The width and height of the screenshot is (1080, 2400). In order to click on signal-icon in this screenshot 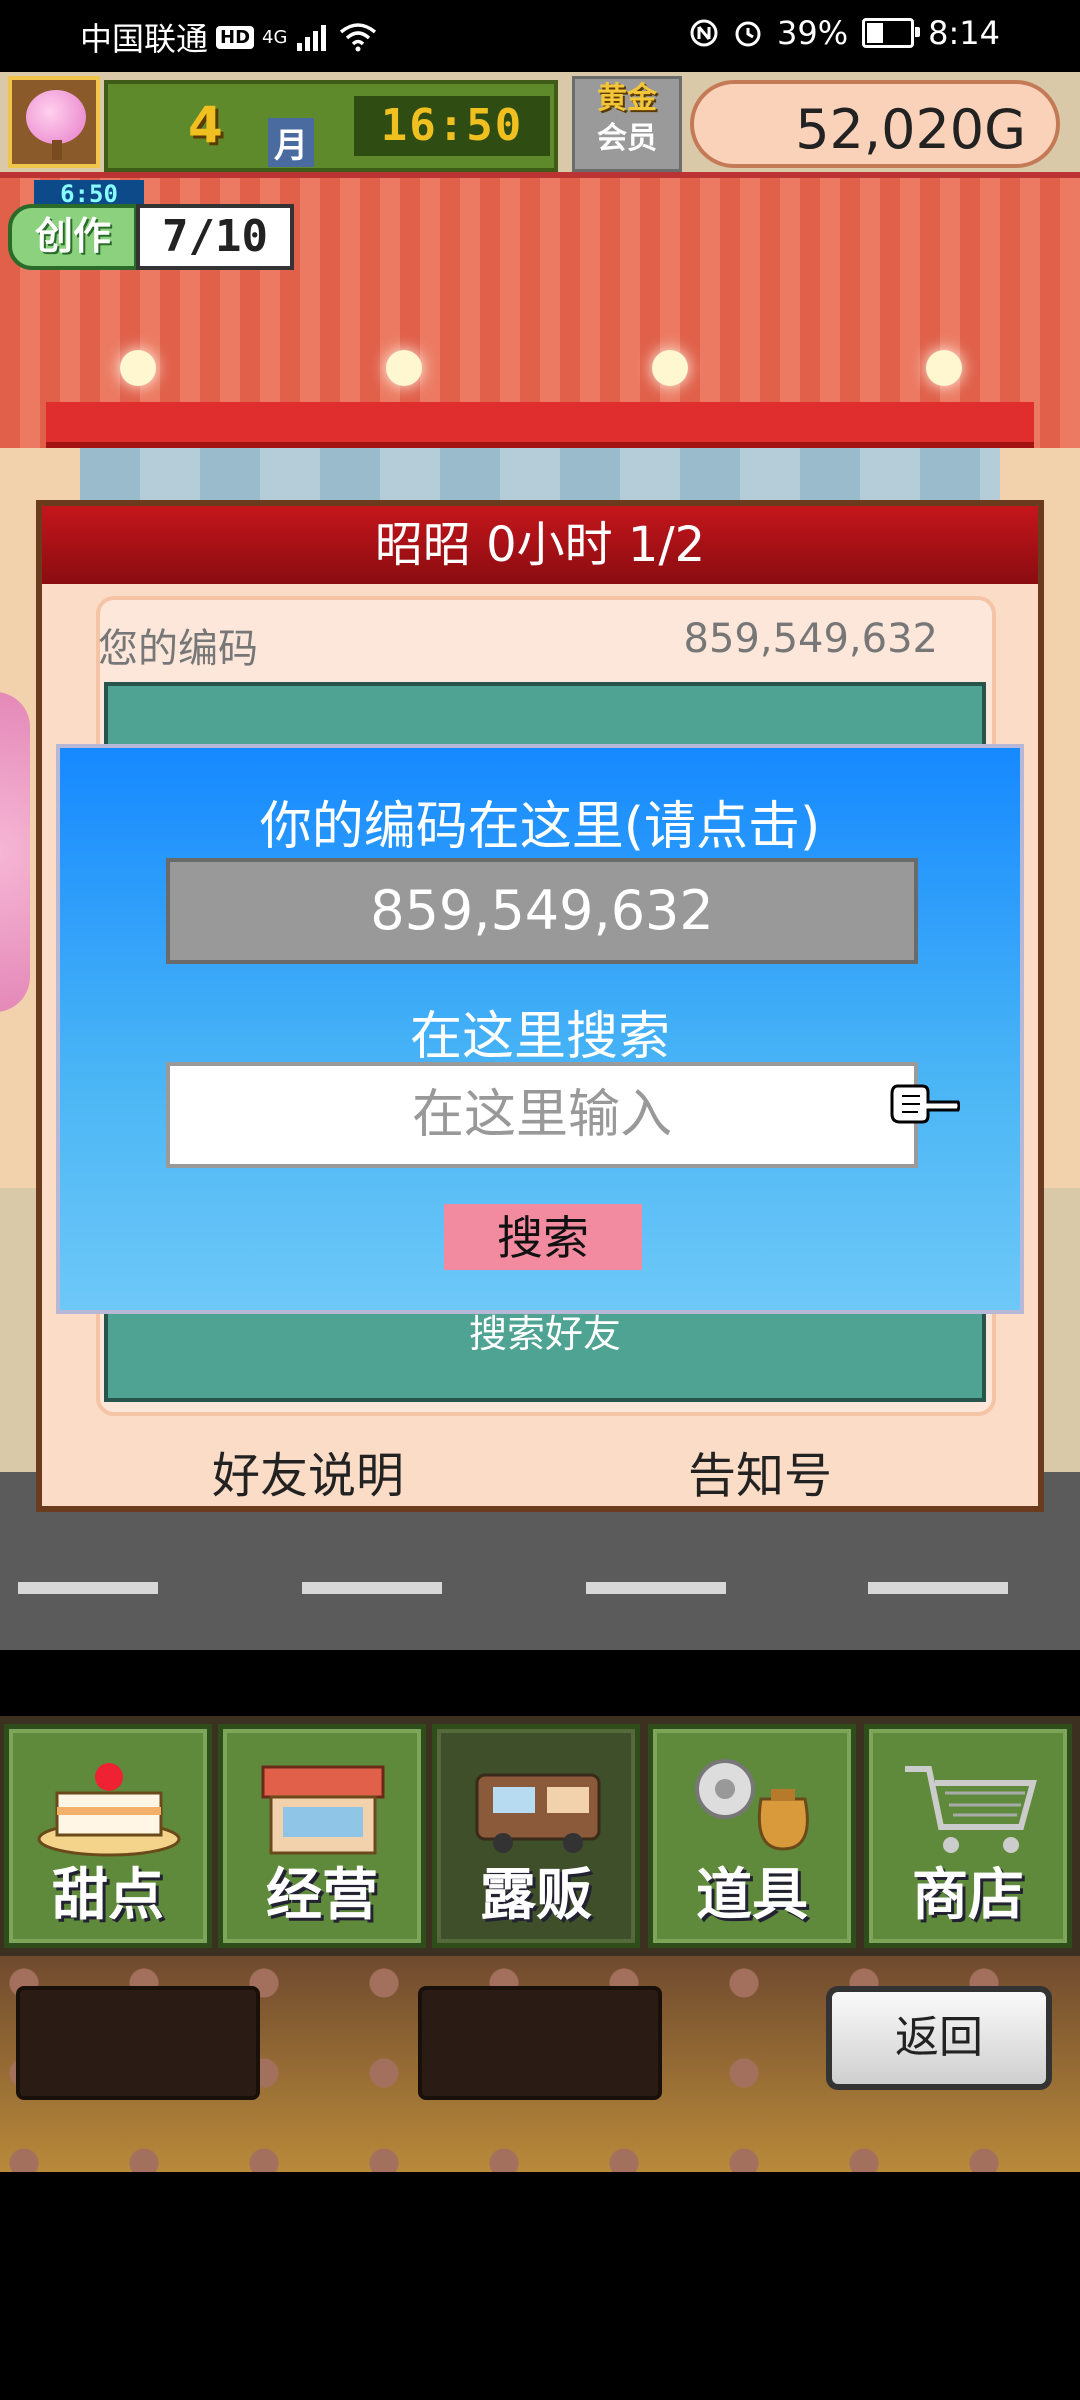, I will do `click(312, 38)`.